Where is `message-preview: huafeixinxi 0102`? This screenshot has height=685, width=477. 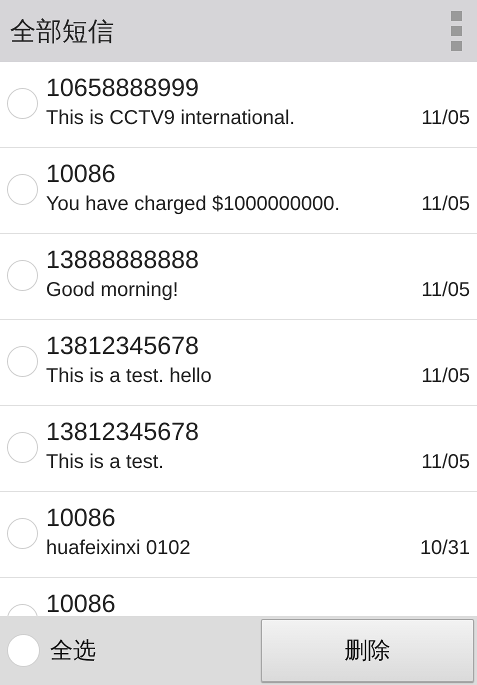 message-preview: huafeixinxi 0102 is located at coordinates (118, 548).